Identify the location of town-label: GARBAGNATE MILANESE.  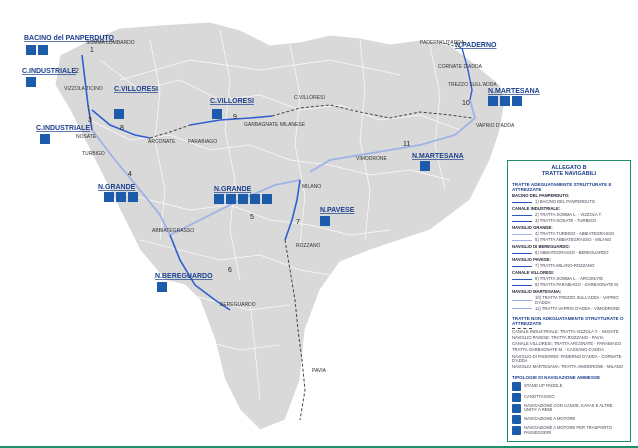
(275, 125).